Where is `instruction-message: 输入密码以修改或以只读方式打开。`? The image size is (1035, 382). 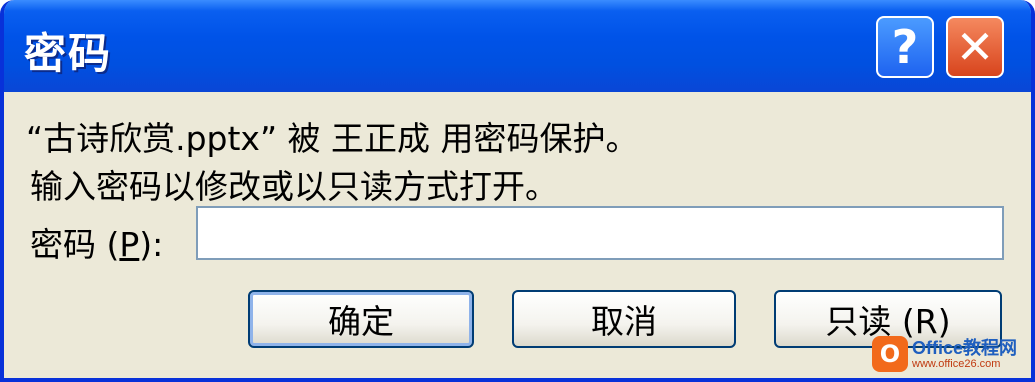 instruction-message: 输入密码以修改或以只读方式打开。 is located at coordinates (294, 186).